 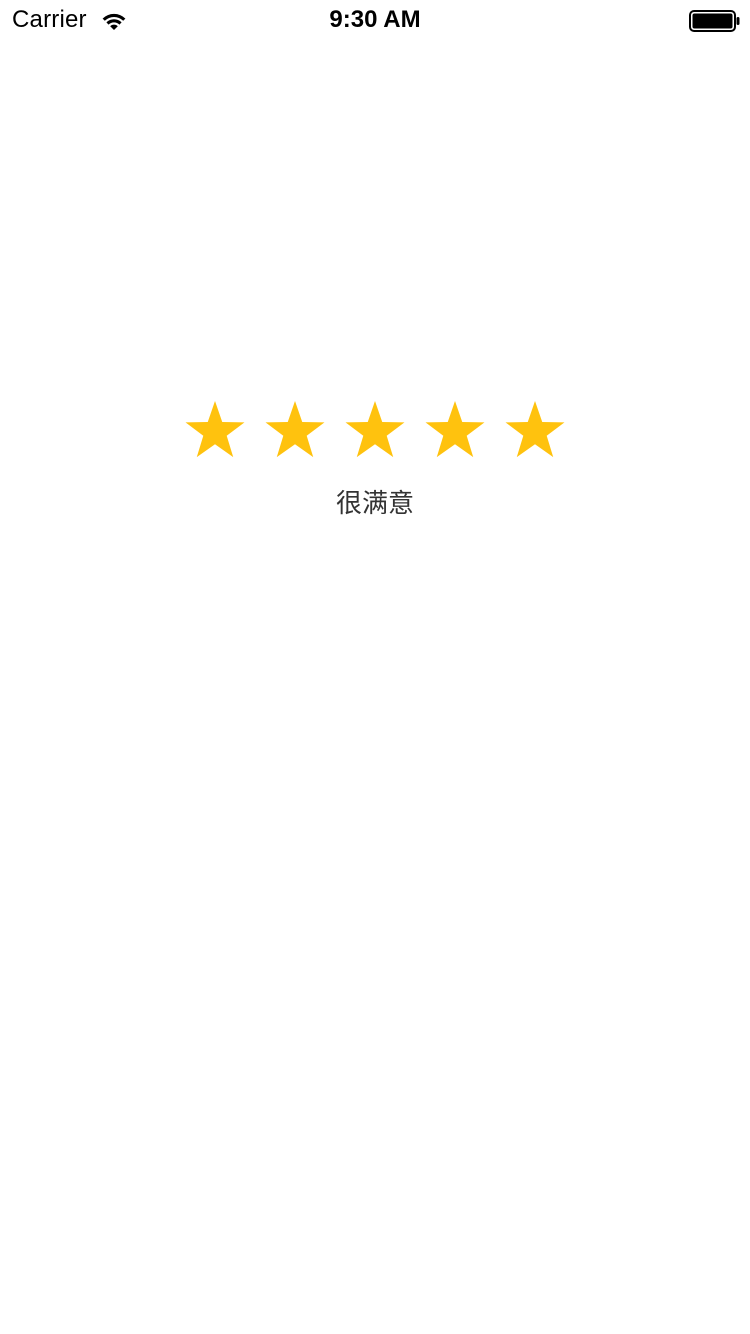 What do you see at coordinates (374, 504) in the screenshot?
I see `rating-label: 很满意` at bounding box center [374, 504].